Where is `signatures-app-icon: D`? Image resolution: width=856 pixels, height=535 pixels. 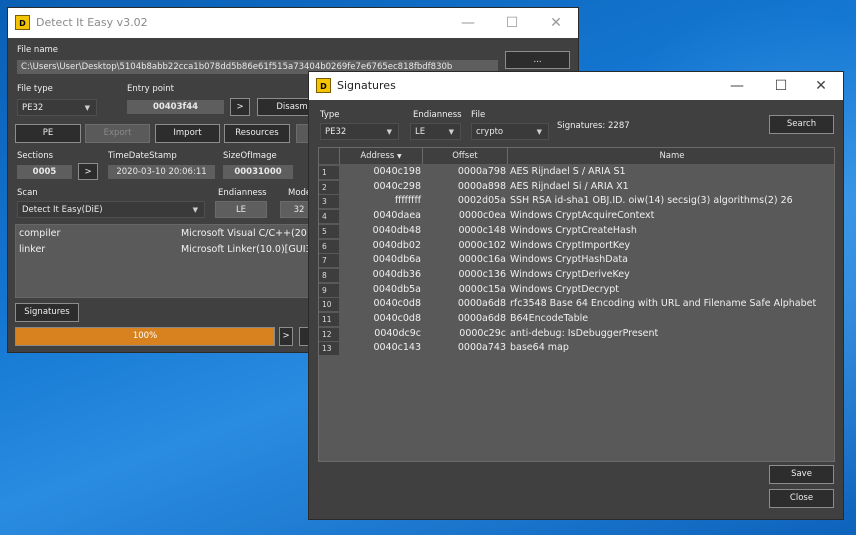
signatures-app-icon: D is located at coordinates (323, 85).